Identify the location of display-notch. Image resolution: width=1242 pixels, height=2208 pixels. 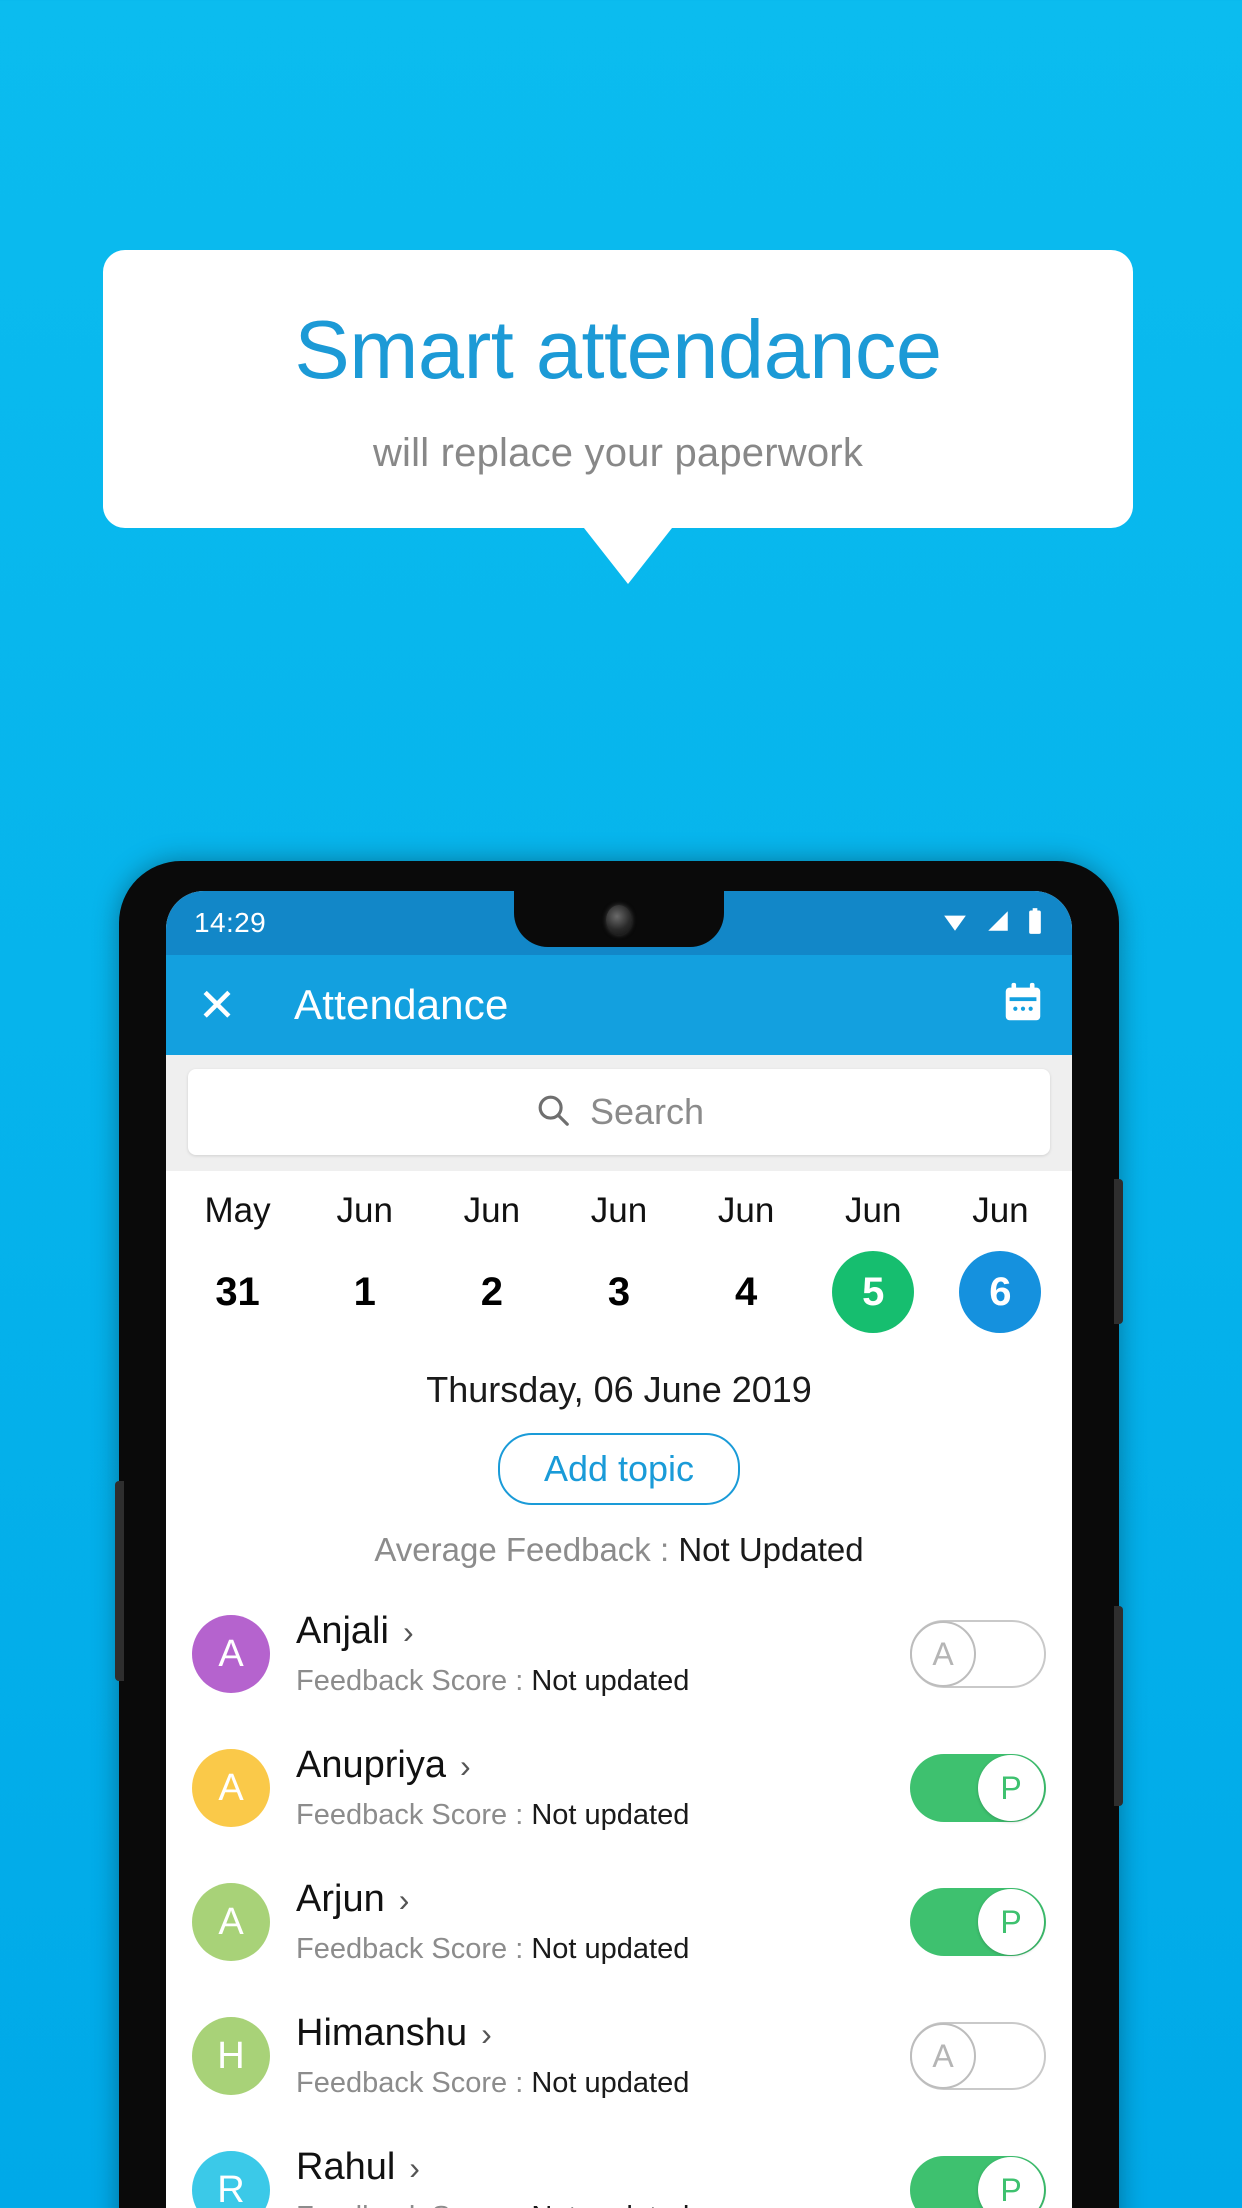
(619, 919).